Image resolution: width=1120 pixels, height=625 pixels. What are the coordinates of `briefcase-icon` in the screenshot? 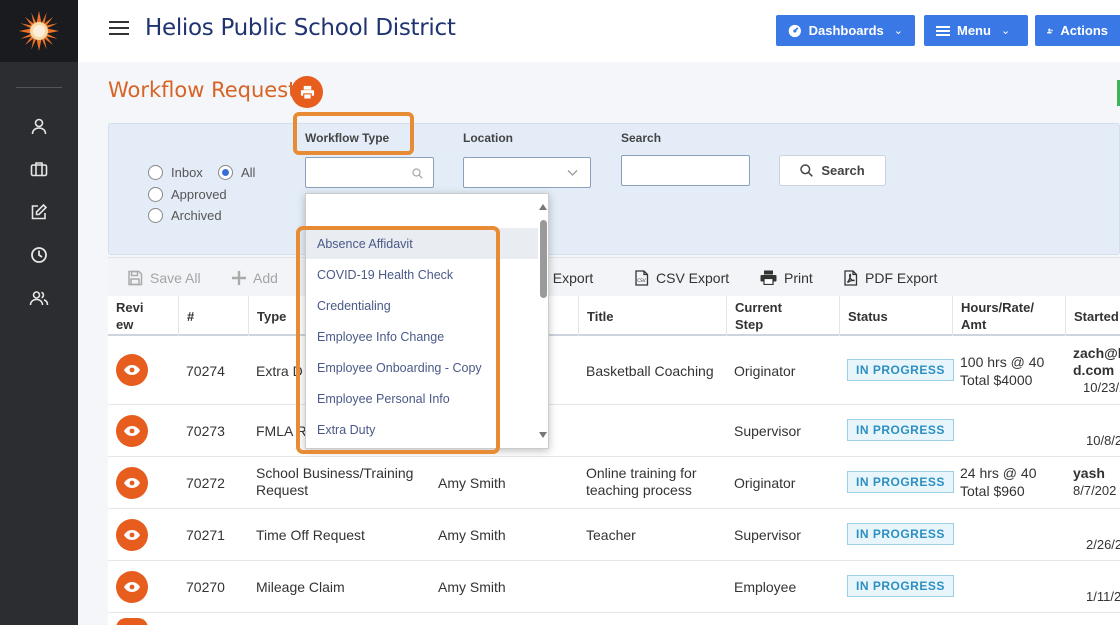 It's located at (39, 169).